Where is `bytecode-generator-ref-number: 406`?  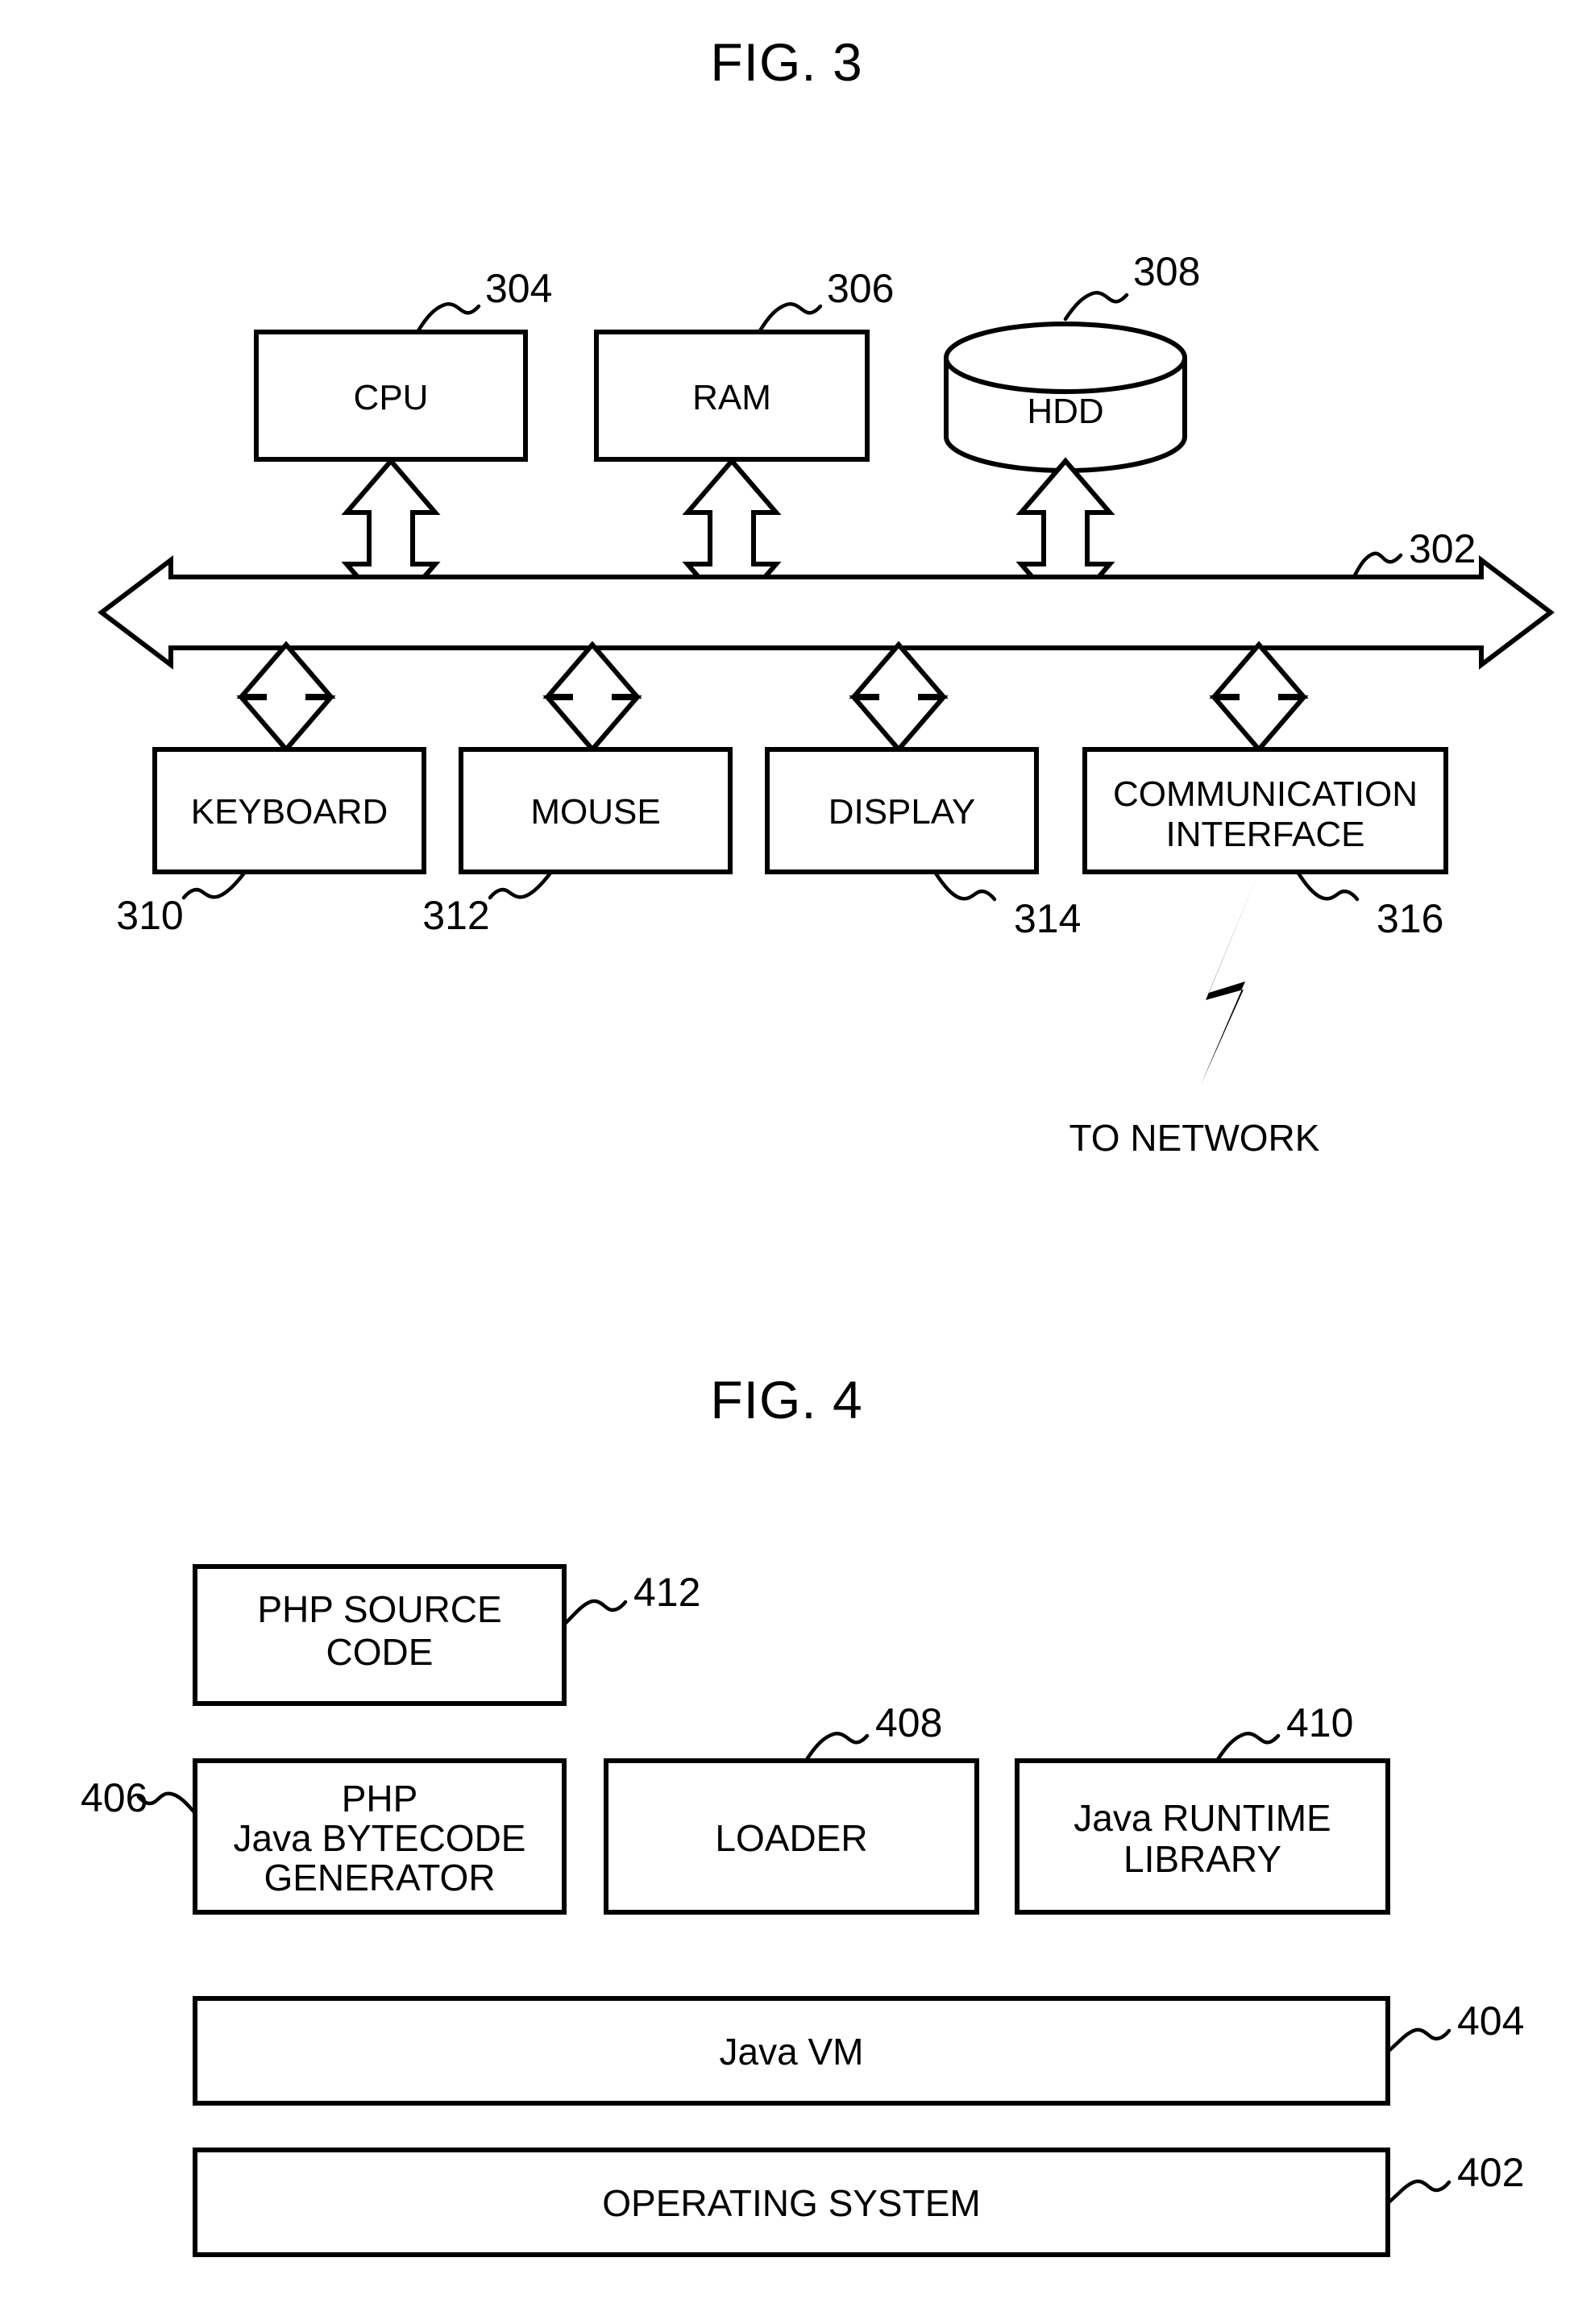
bytecode-generator-ref-number: 406 is located at coordinates (114, 1797).